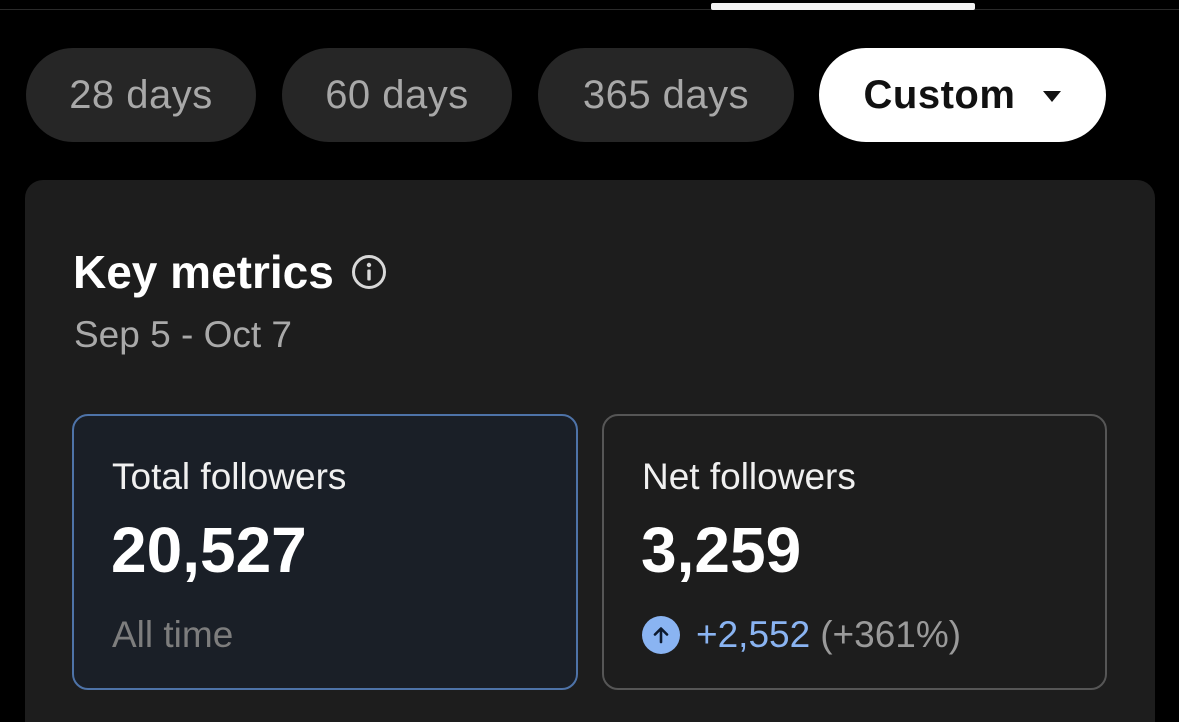 This screenshot has width=1179, height=722. I want to click on info-icon, so click(369, 272).